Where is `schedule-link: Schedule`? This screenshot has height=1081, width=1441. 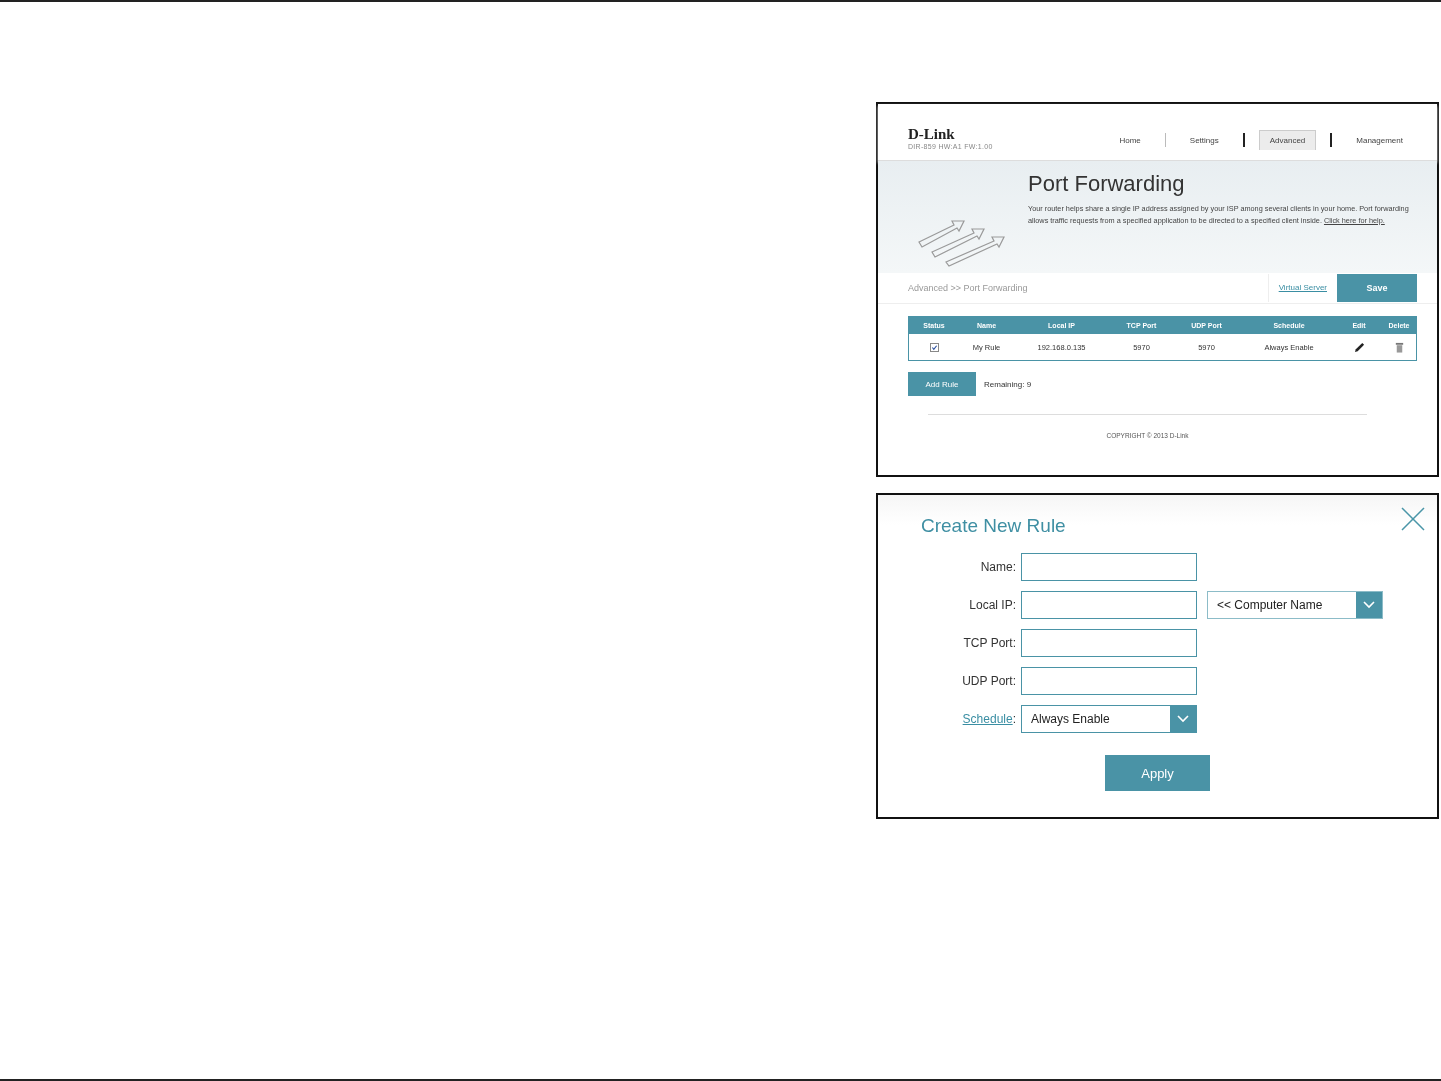
schedule-link: Schedule is located at coordinates (987, 719).